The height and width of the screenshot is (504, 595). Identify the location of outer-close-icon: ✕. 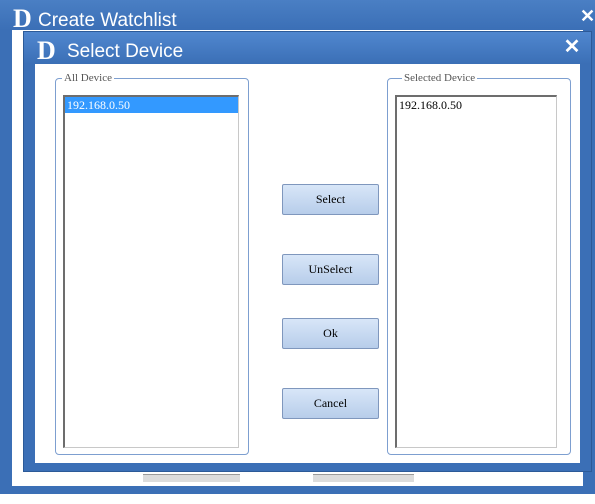
(587, 16).